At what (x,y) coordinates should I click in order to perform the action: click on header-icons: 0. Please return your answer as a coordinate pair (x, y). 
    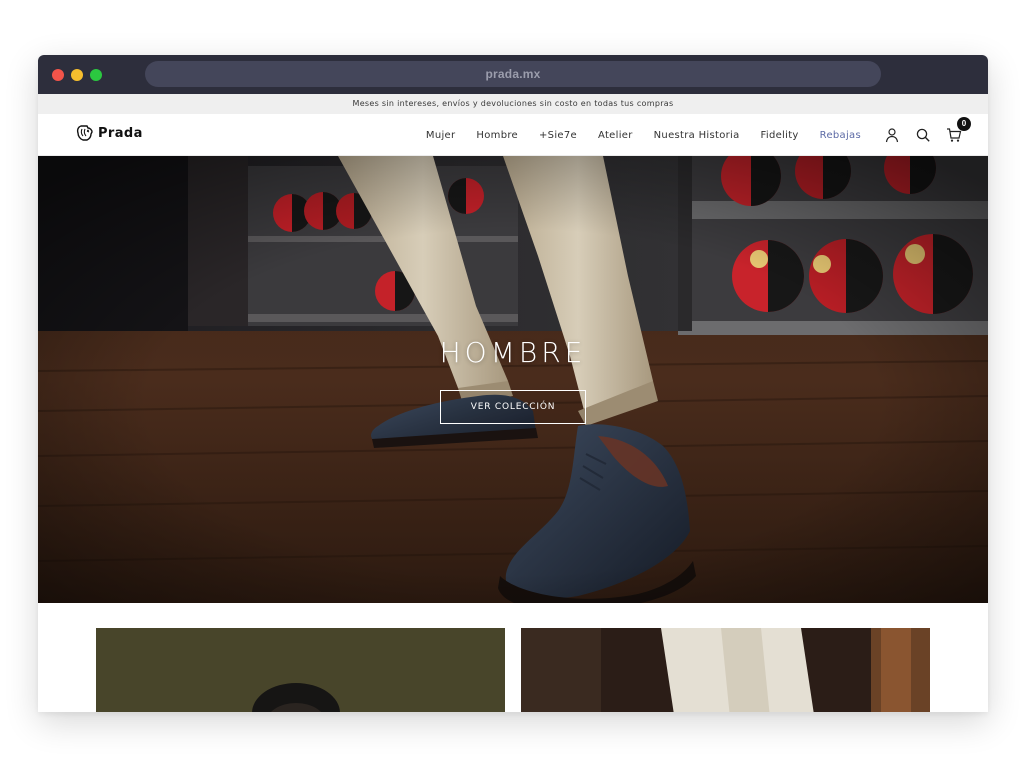
    Looking at the image, I should click on (920, 131).